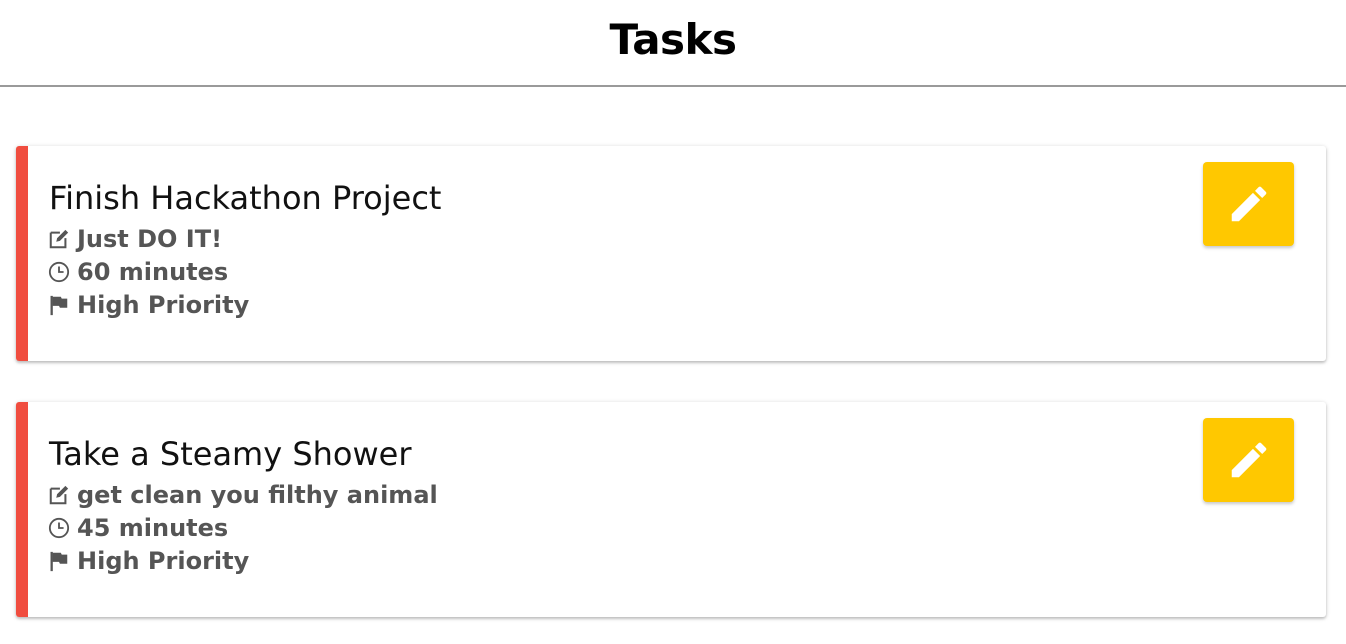 The image size is (1346, 644). Describe the element at coordinates (257, 495) in the screenshot. I see `task-description: get clean you filthy animal` at that location.